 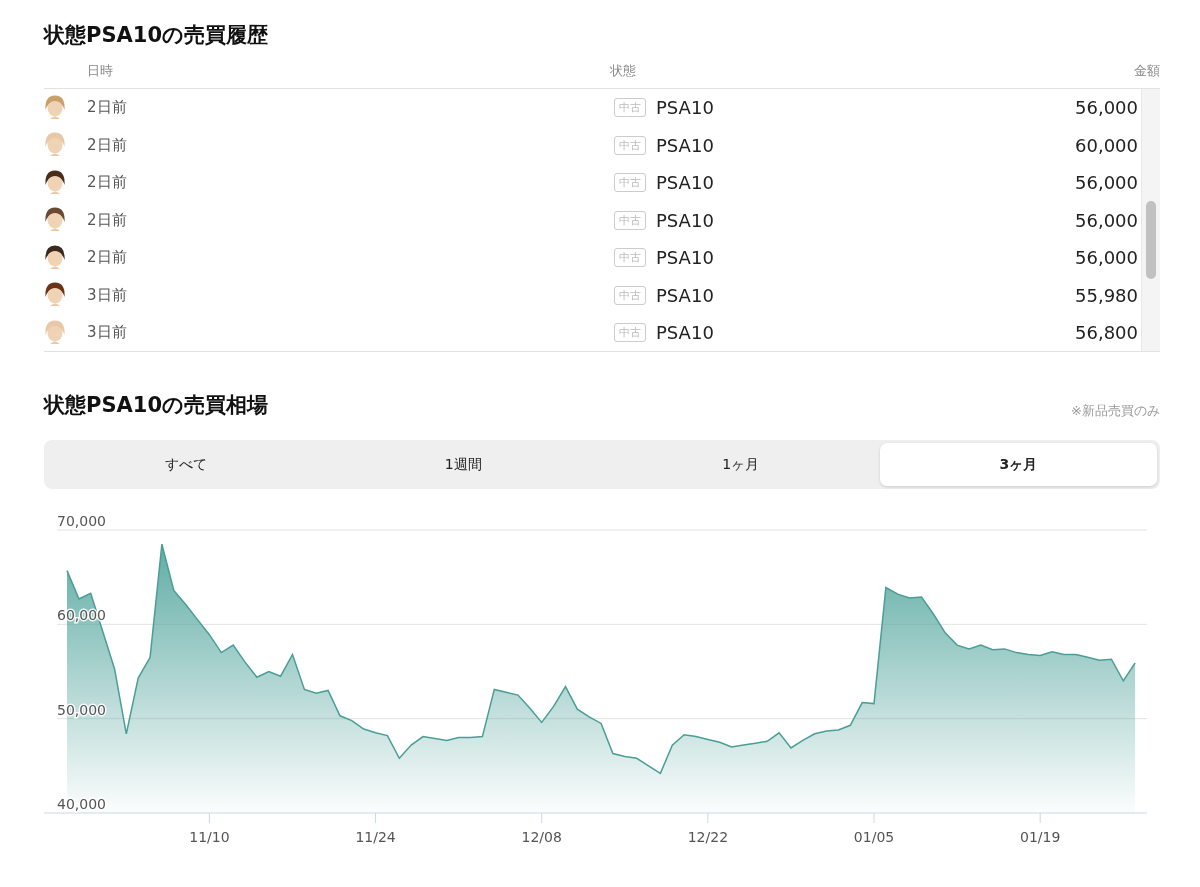 I want to click on scrollbar-thumb, so click(x=1151, y=240).